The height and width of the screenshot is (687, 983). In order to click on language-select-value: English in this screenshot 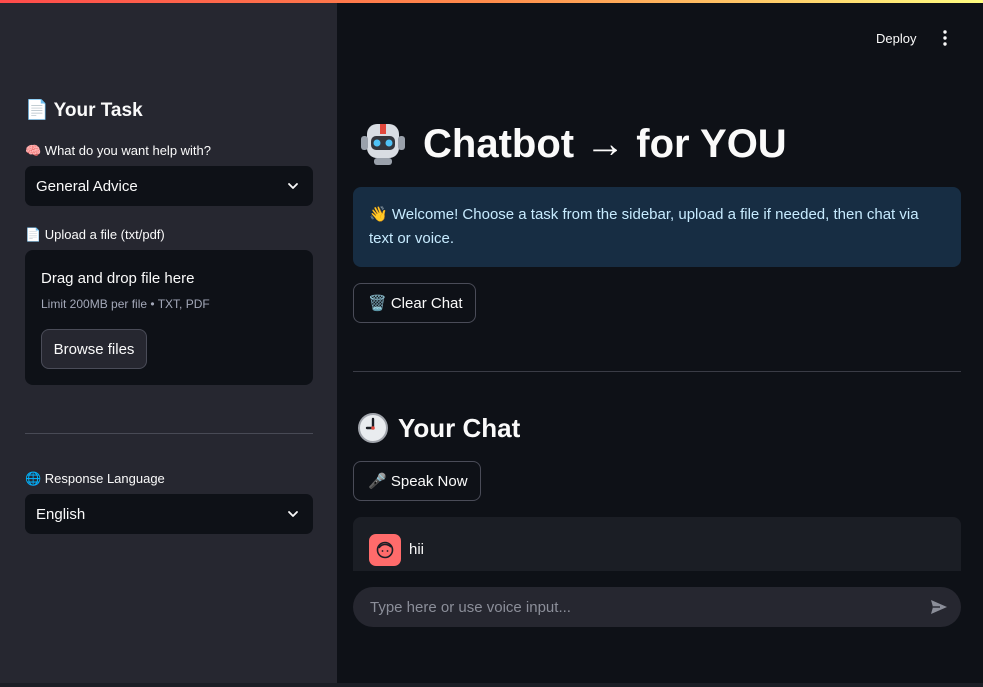, I will do `click(61, 514)`.